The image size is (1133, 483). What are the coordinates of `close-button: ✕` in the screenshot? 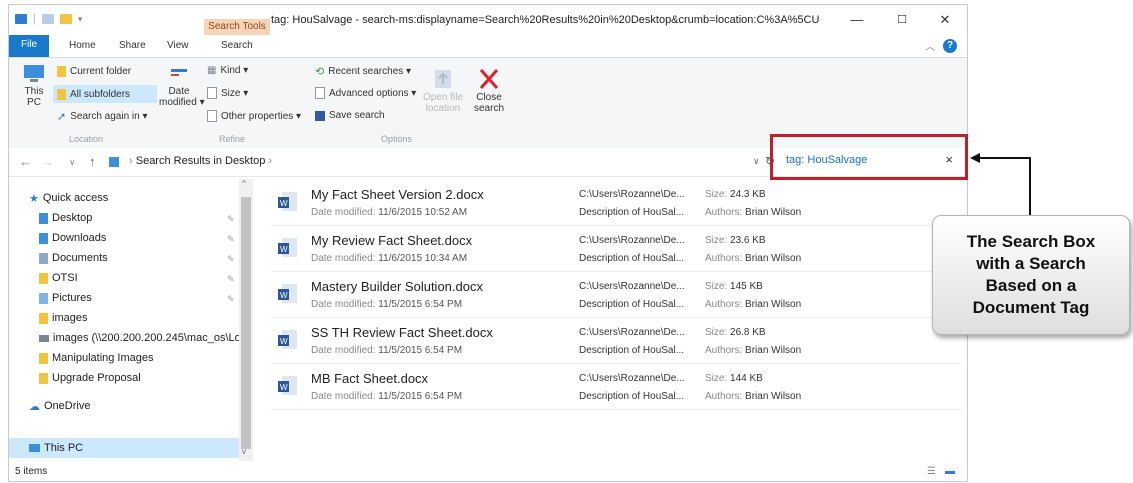 It's located at (945, 20).